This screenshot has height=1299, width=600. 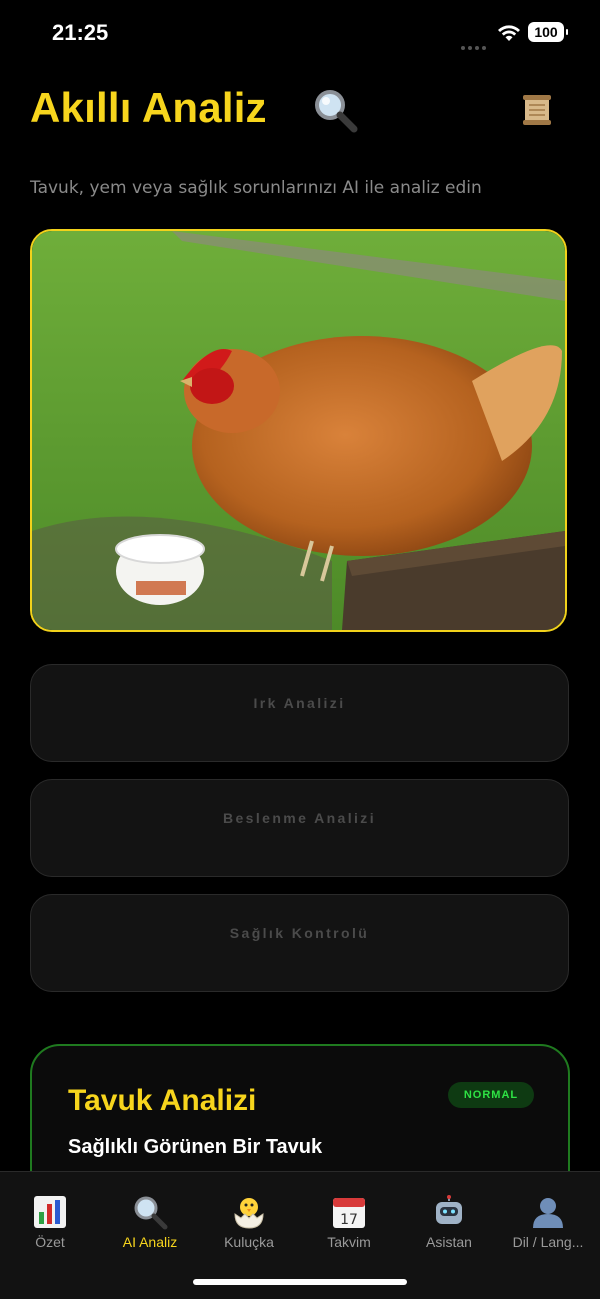 I want to click on tab-assistant: Asistan, so click(x=449, y=1222).